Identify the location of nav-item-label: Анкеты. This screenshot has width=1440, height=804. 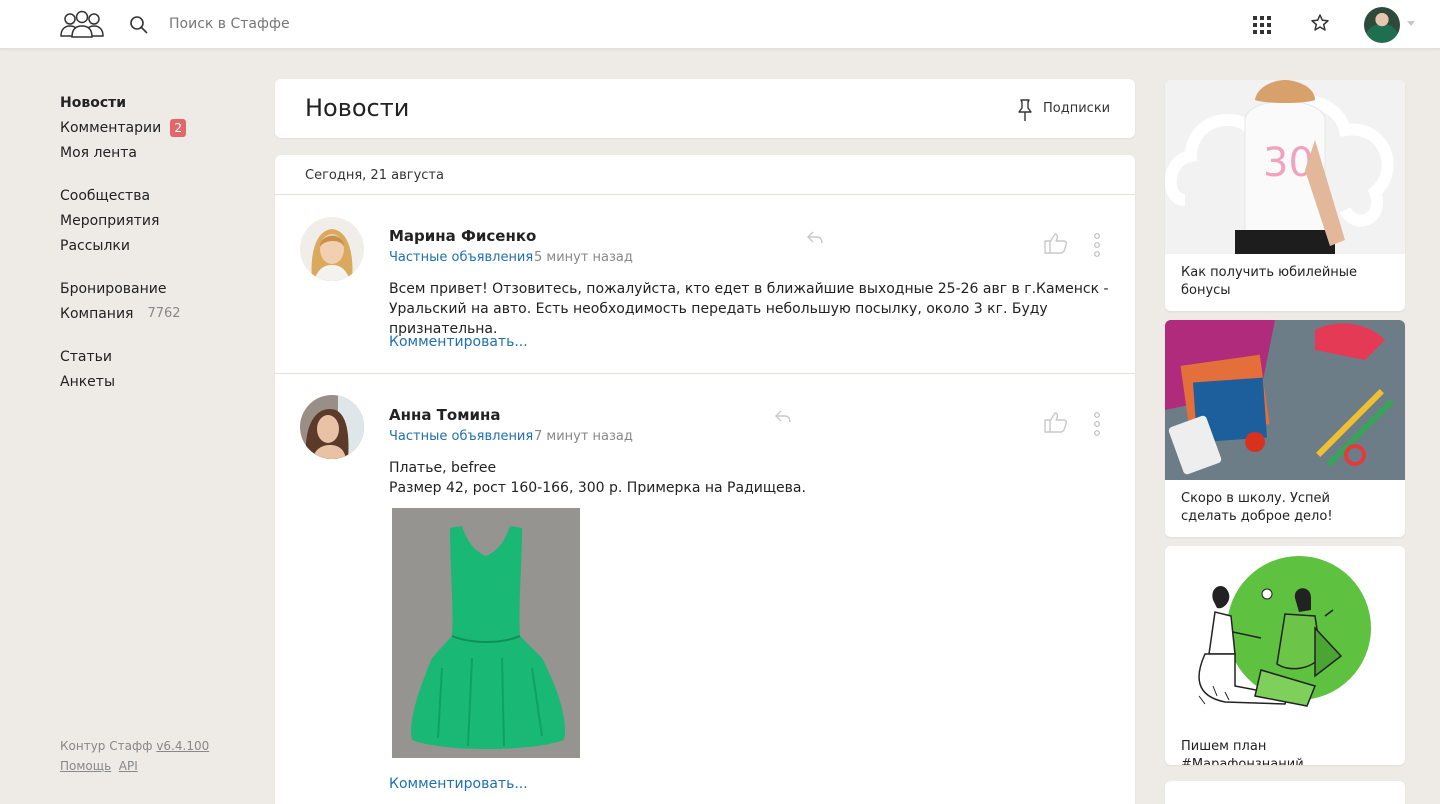
(88, 381).